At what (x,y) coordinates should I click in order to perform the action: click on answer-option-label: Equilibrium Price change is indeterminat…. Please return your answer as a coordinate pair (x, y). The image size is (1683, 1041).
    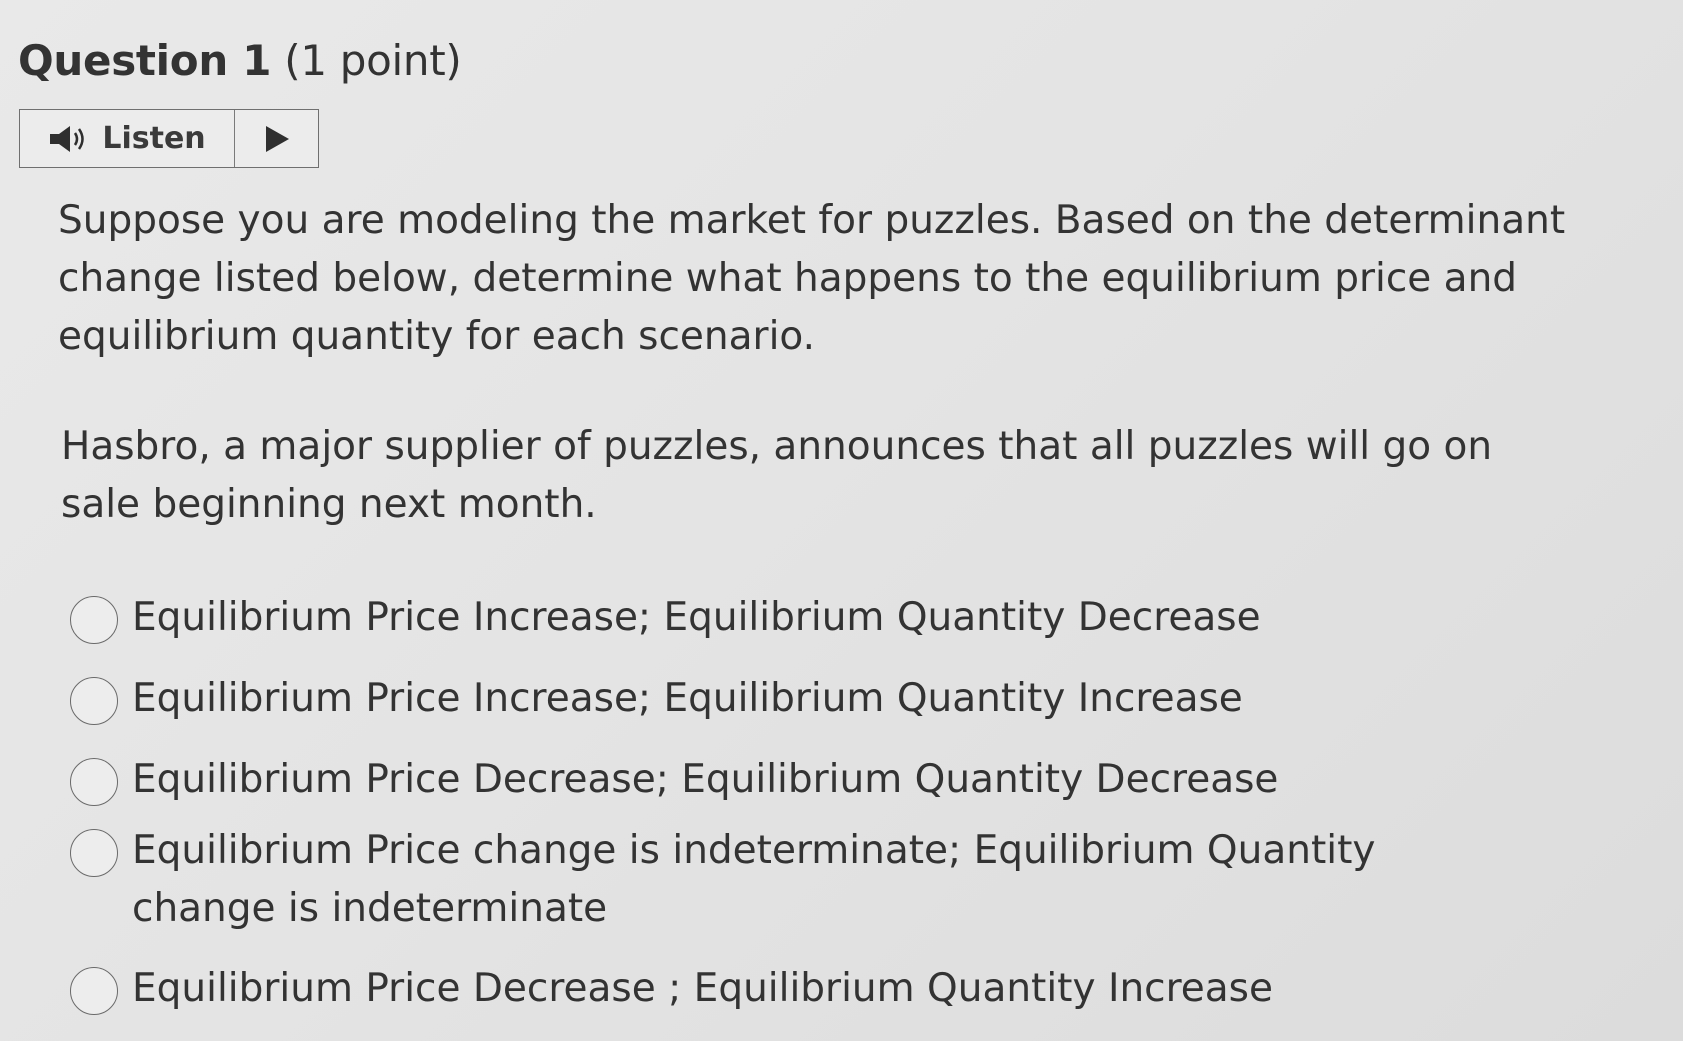
    Looking at the image, I should click on (754, 879).